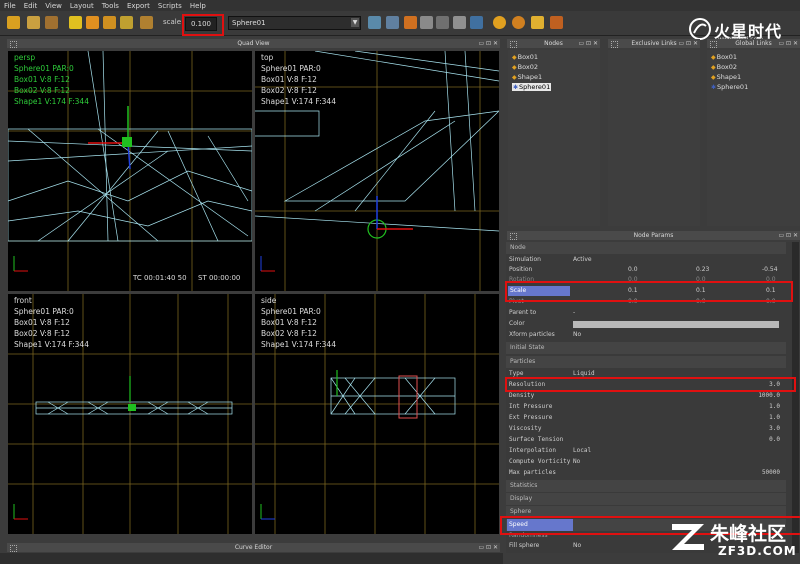  I want to click on emitter-icon, so click(374, 22).